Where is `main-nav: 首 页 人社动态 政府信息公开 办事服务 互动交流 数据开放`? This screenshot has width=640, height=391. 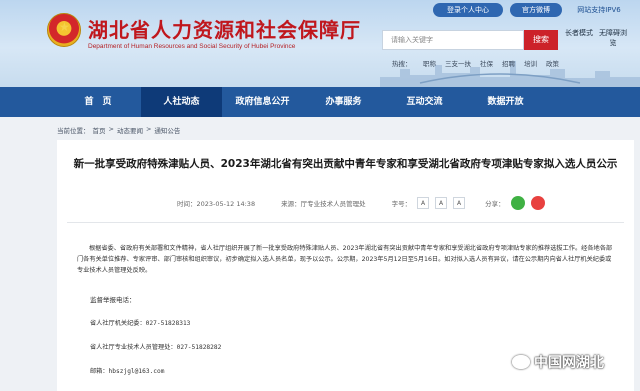 main-nav: 首 页 人社动态 政府信息公开 办事服务 互动交流 数据开放 is located at coordinates (320, 102).